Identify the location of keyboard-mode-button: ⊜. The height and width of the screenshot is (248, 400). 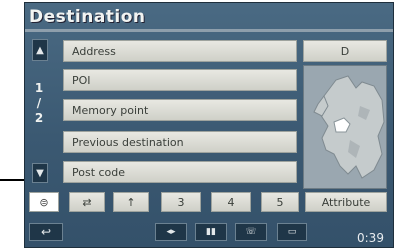
(44, 202).